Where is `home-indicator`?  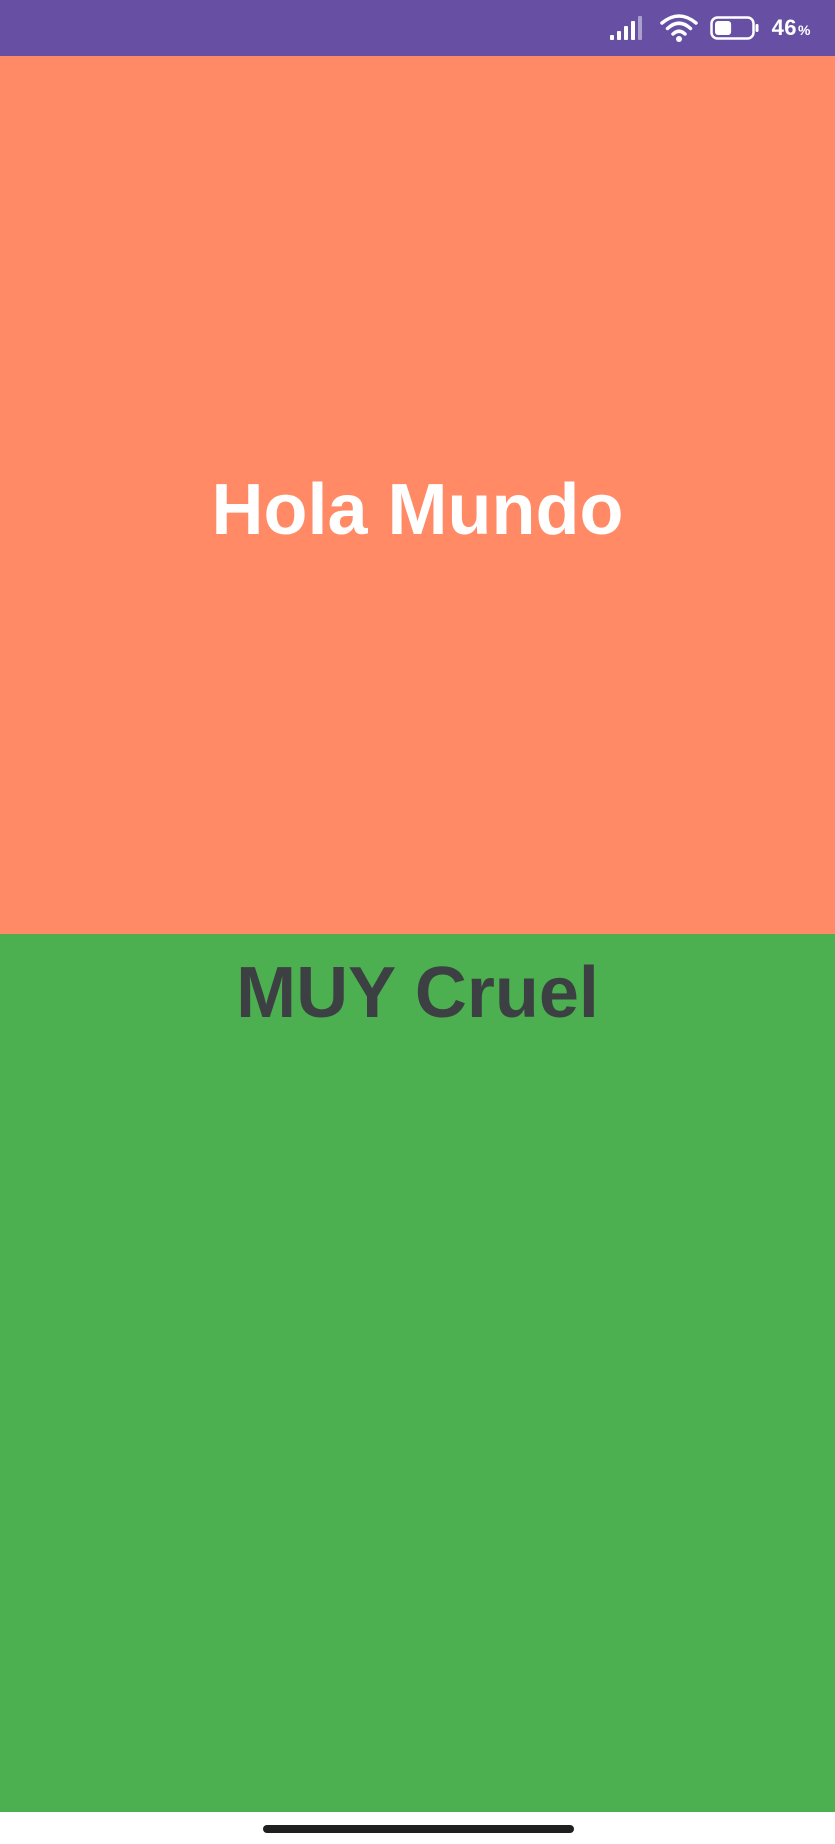
home-indicator is located at coordinates (418, 1829).